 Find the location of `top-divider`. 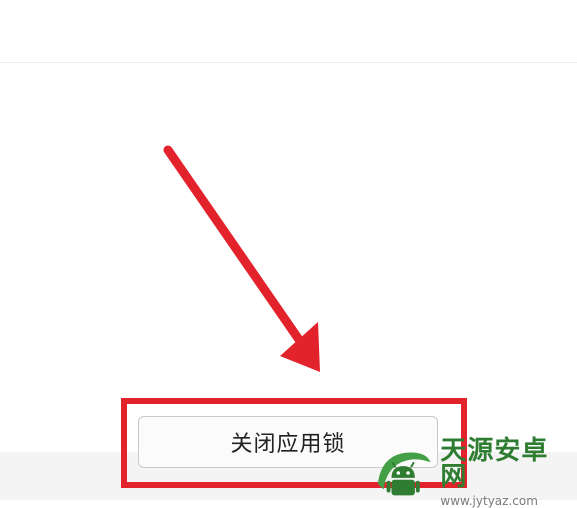

top-divider is located at coordinates (288, 62).